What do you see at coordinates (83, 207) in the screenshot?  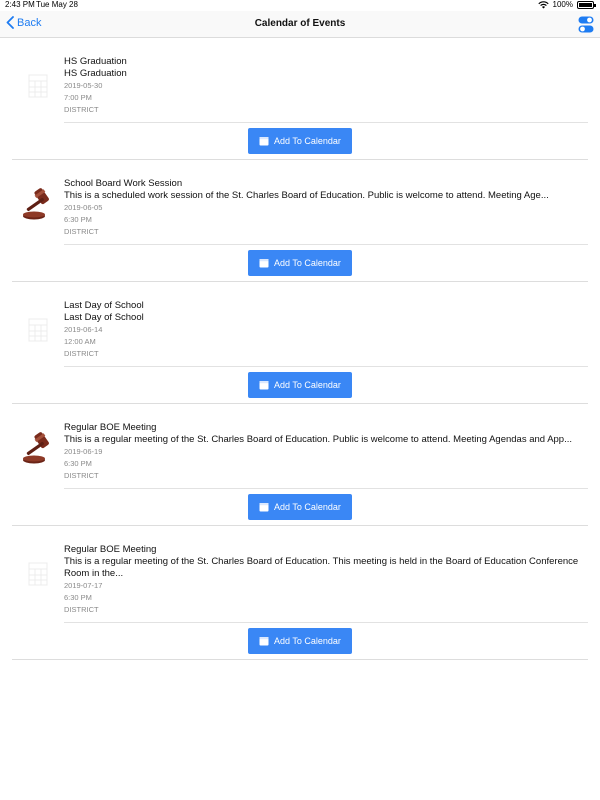 I see `event-date: 2019-06-05` at bounding box center [83, 207].